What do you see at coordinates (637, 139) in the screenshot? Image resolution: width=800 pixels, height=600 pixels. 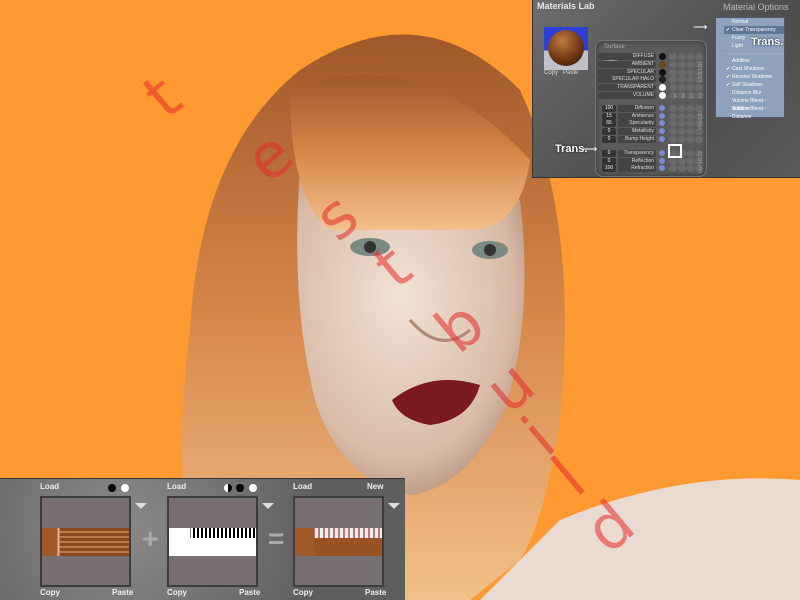 I see `value-label: Bump Height` at bounding box center [637, 139].